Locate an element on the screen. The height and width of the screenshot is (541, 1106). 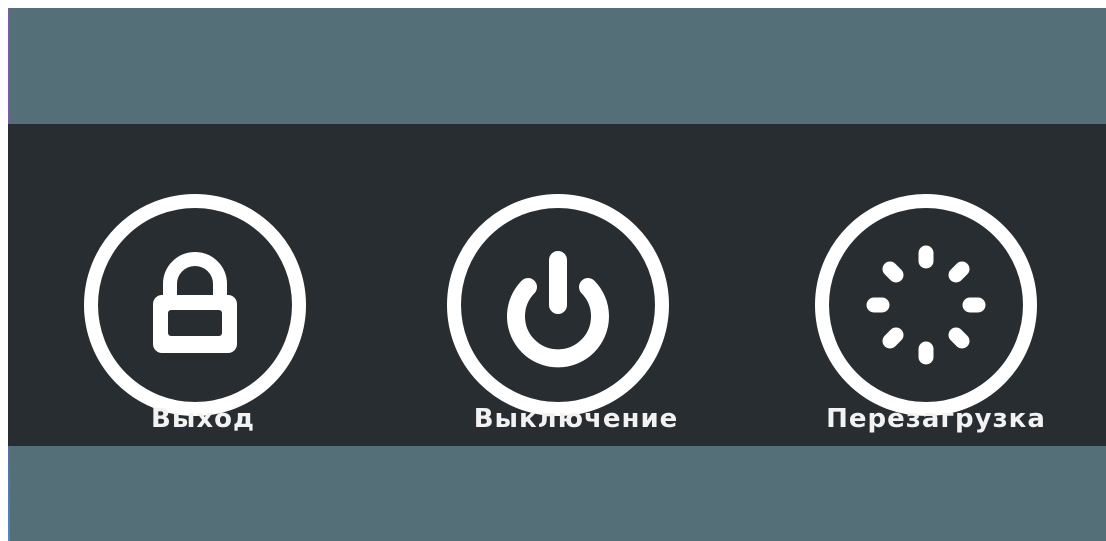
lock-icon is located at coordinates (195, 305).